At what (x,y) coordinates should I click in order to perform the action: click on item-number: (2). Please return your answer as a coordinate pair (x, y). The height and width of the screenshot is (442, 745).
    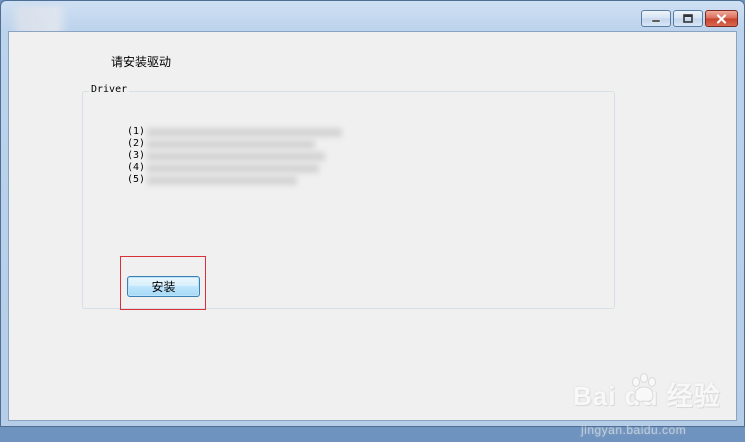
    Looking at the image, I should click on (136, 143).